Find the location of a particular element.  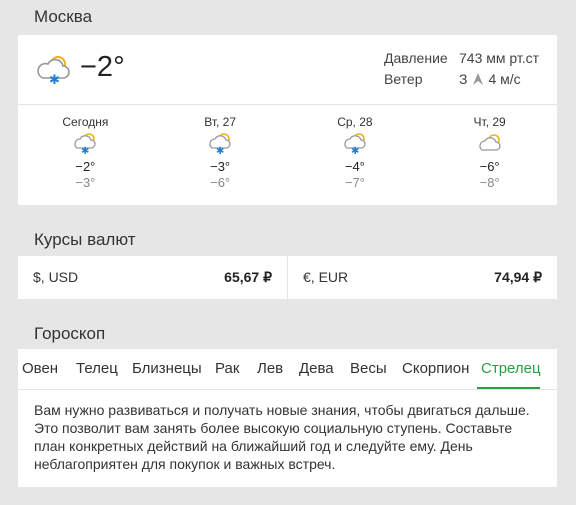

horoscope-title: Гороскоп is located at coordinates (70, 333).